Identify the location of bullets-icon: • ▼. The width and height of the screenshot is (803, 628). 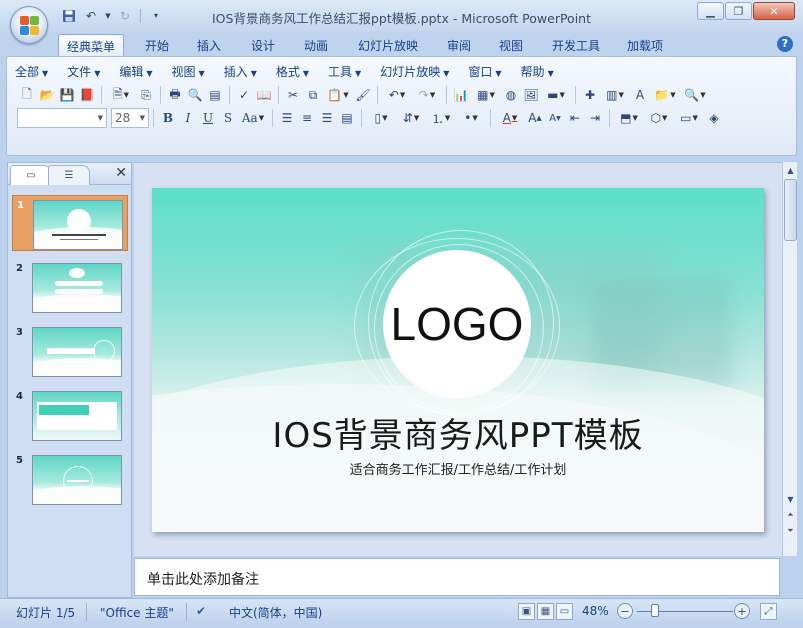
(471, 118).